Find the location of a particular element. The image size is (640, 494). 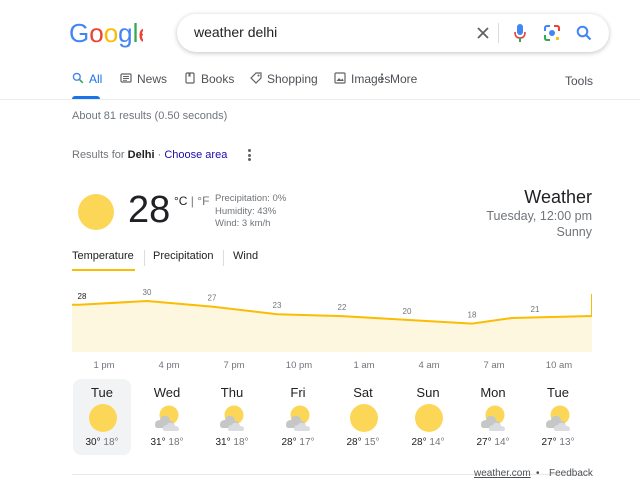

tab-all: All is located at coordinates (87, 86).